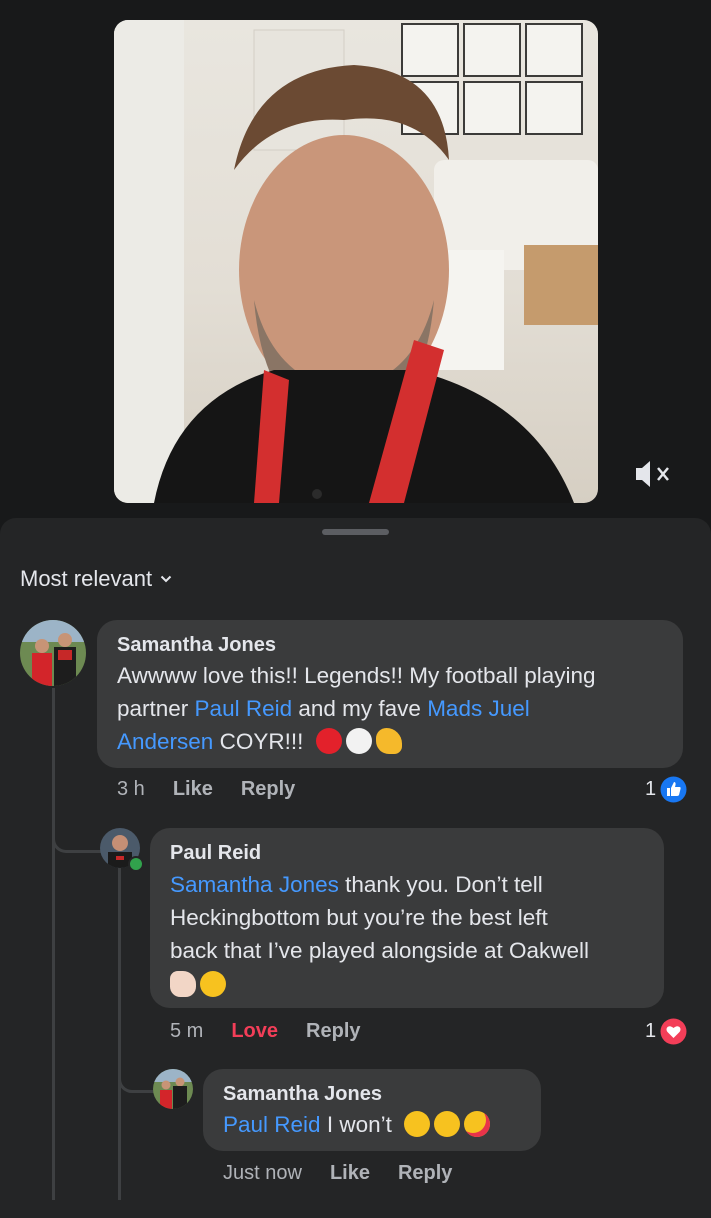 This screenshot has height=1218, width=711. Describe the element at coordinates (131, 789) in the screenshot. I see `comment-time: 3 h` at that location.